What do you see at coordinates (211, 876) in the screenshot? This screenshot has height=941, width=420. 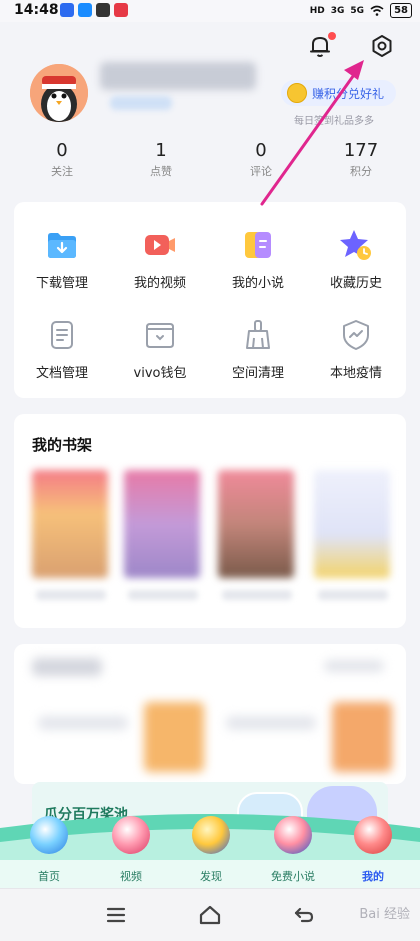 I see `tab-label: 发现` at bounding box center [211, 876].